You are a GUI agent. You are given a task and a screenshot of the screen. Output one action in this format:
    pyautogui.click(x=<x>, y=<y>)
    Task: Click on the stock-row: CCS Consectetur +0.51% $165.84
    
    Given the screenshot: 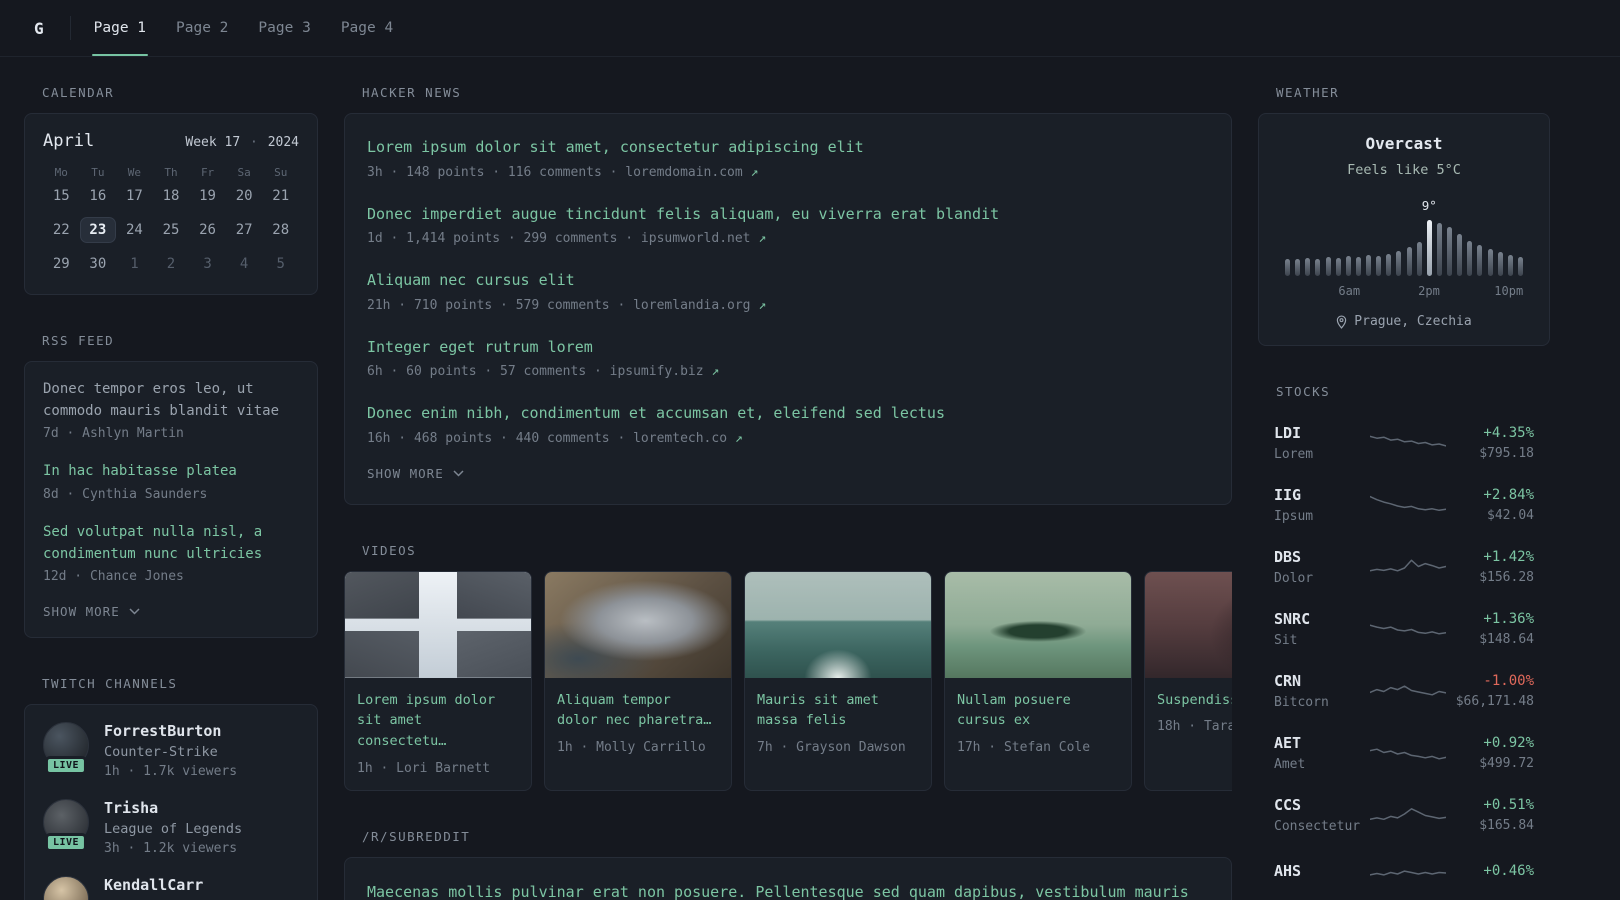 What is the action you would take?
    pyautogui.click(x=1404, y=815)
    